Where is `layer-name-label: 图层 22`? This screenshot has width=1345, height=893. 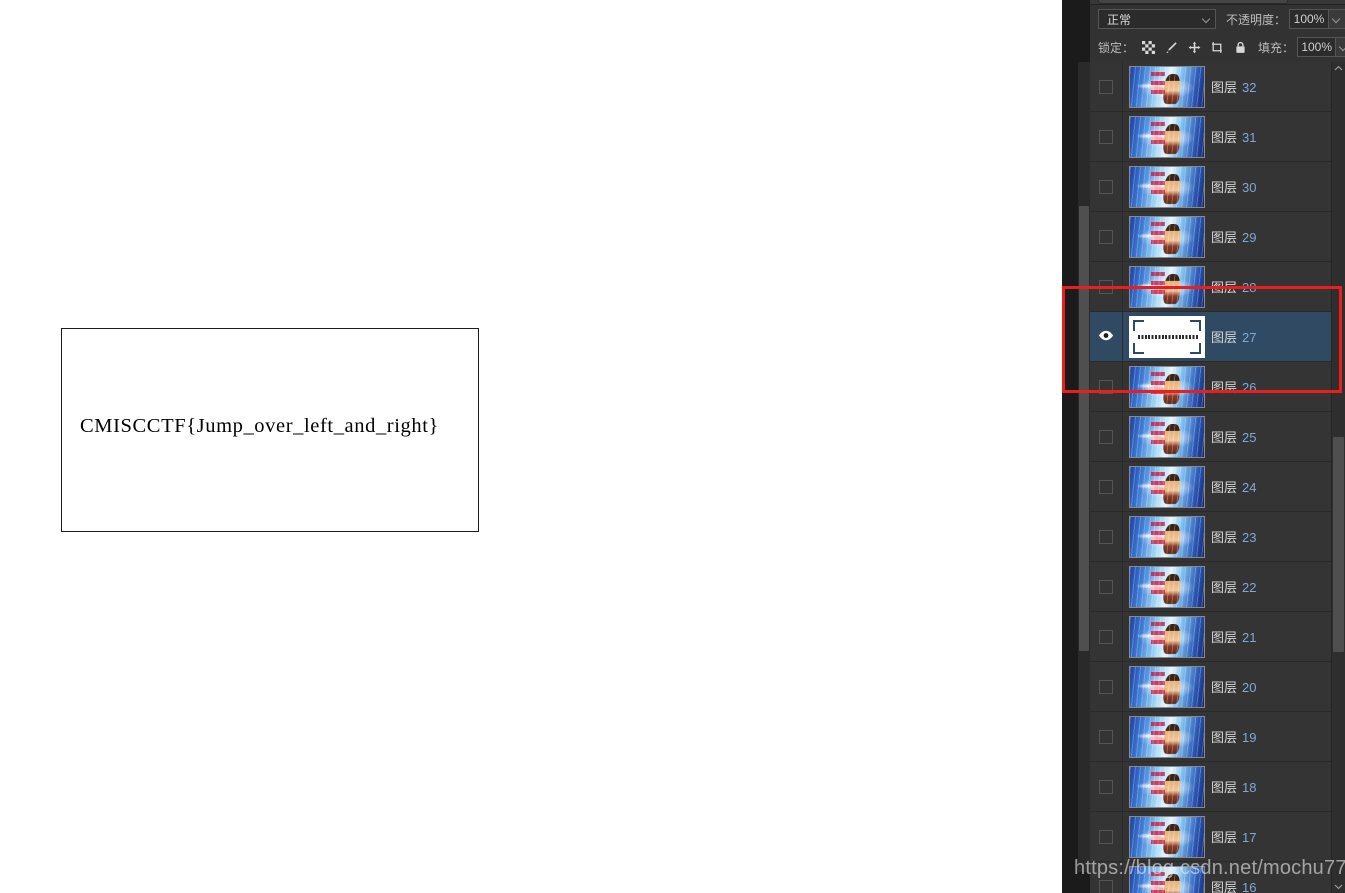
layer-name-label: 图层 22 is located at coordinates (1233, 586).